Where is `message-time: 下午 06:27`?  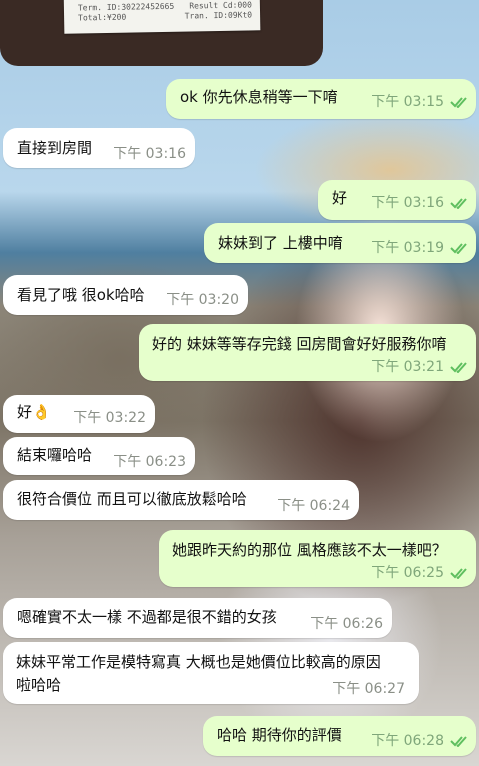
message-time: 下午 06:27 is located at coordinates (368, 689).